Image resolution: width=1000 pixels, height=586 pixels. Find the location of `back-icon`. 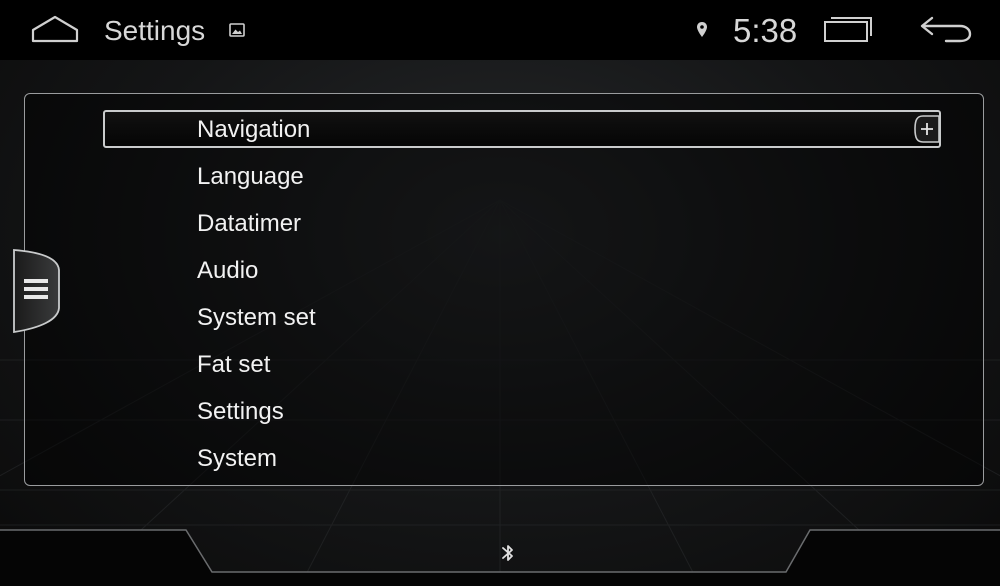

back-icon is located at coordinates (946, 28).